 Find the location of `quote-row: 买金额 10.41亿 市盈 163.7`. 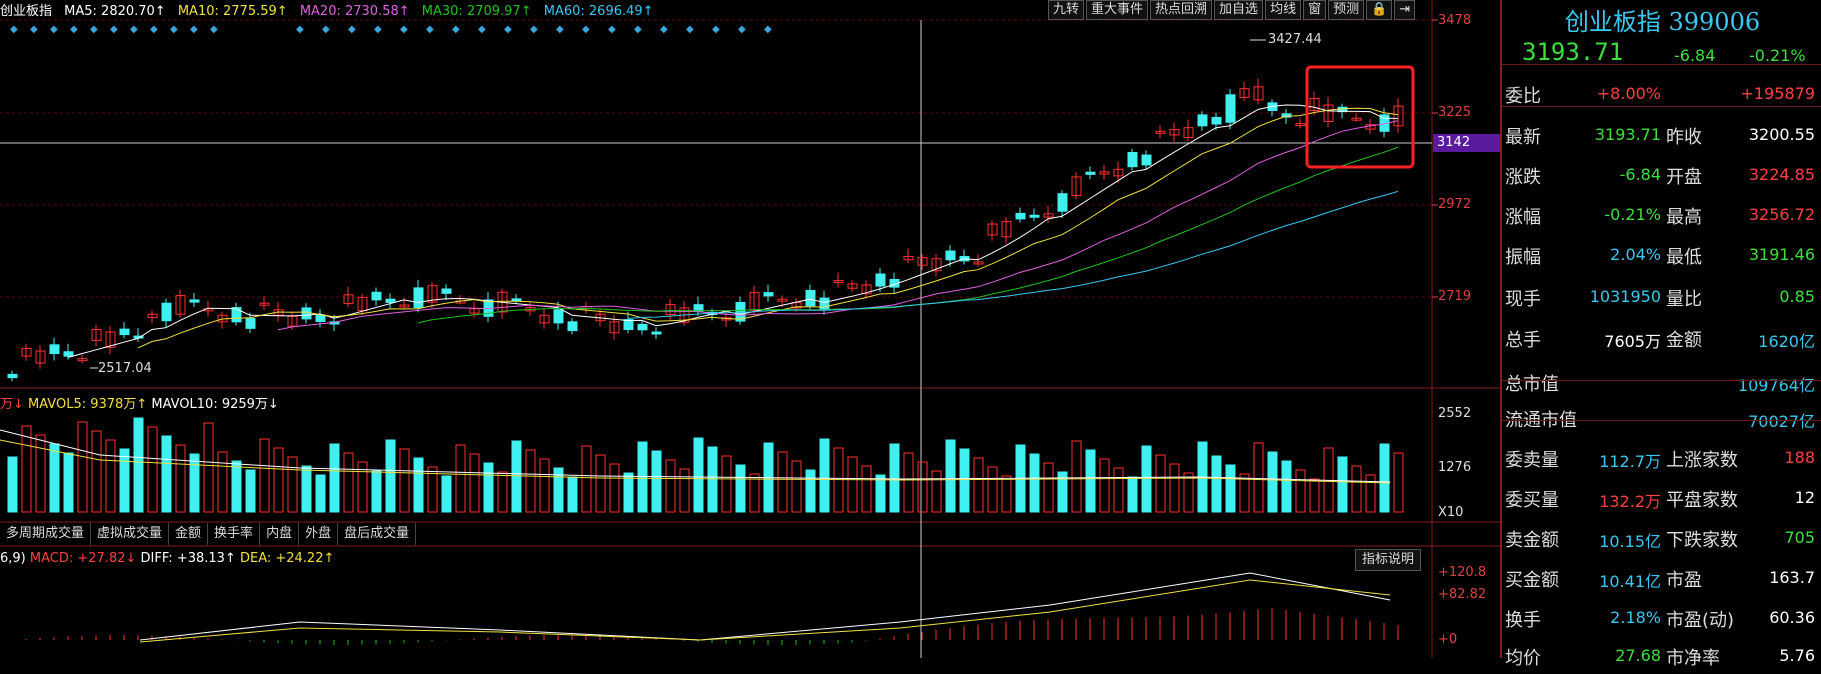

quote-row: 买金额 10.41亿 市盈 163.7 is located at coordinates (1661, 577).